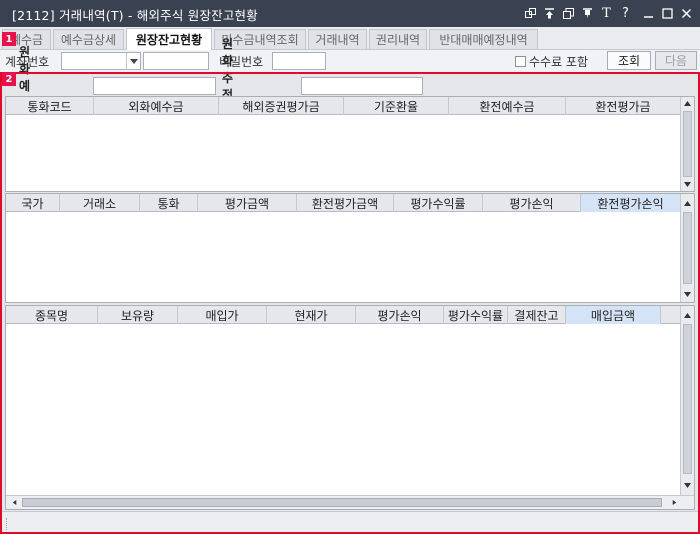  I want to click on column-header: 기준환율, so click(396, 106).